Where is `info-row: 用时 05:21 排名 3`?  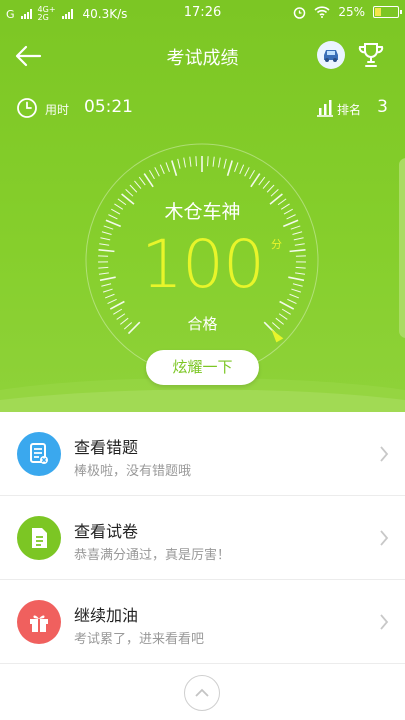 info-row: 用时 05:21 排名 3 is located at coordinates (202, 109).